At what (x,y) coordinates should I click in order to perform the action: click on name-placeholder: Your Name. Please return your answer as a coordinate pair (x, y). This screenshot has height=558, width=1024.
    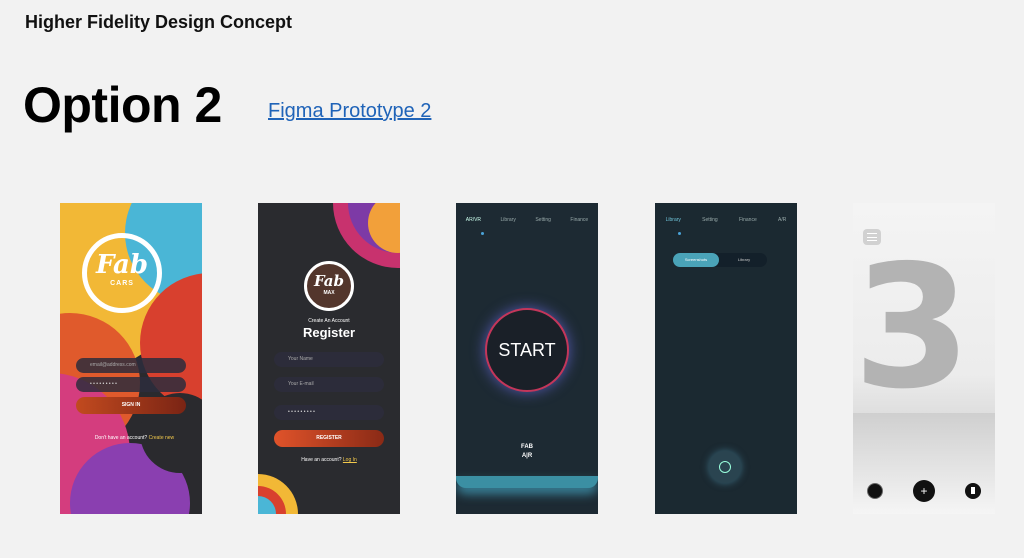
    Looking at the image, I should click on (300, 359).